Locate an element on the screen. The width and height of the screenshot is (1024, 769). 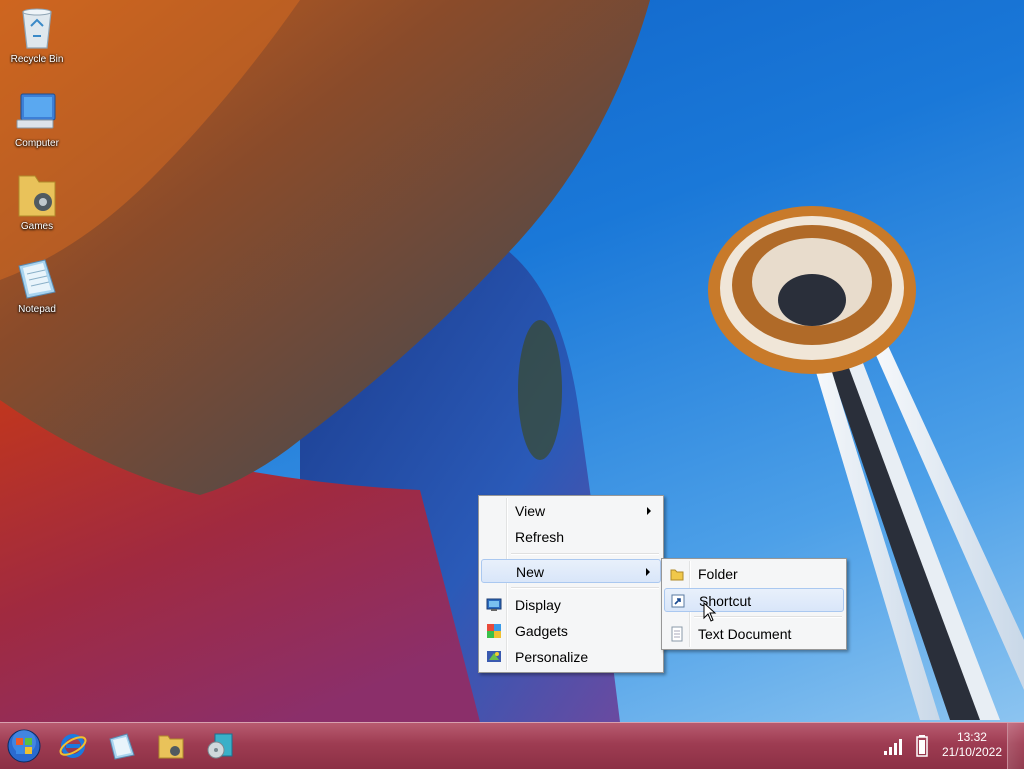
desktop-icon-label: Computer is located at coordinates (37, 143).